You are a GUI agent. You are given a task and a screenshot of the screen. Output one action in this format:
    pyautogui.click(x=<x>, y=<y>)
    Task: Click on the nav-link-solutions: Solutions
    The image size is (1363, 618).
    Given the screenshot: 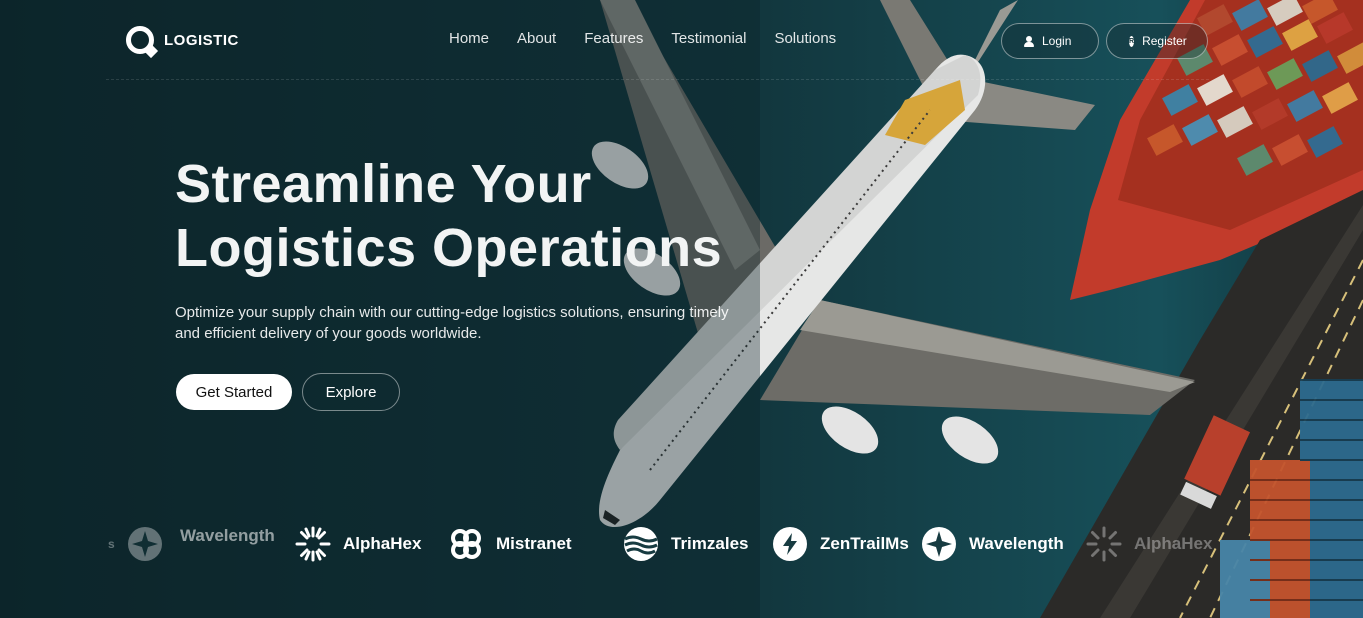 What is the action you would take?
    pyautogui.click(x=805, y=38)
    